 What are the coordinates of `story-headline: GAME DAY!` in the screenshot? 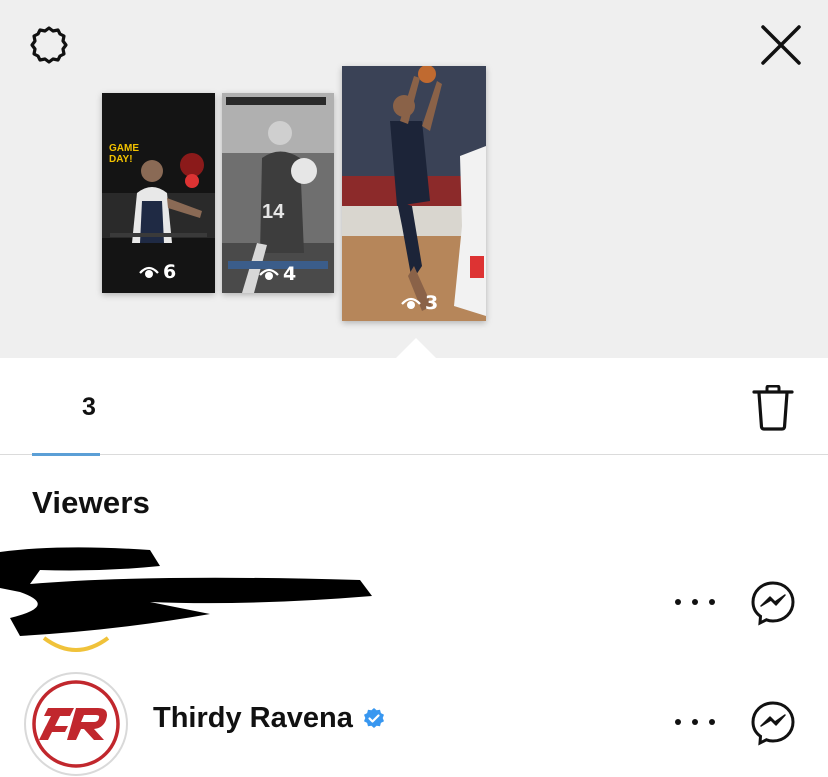 It's located at (124, 154).